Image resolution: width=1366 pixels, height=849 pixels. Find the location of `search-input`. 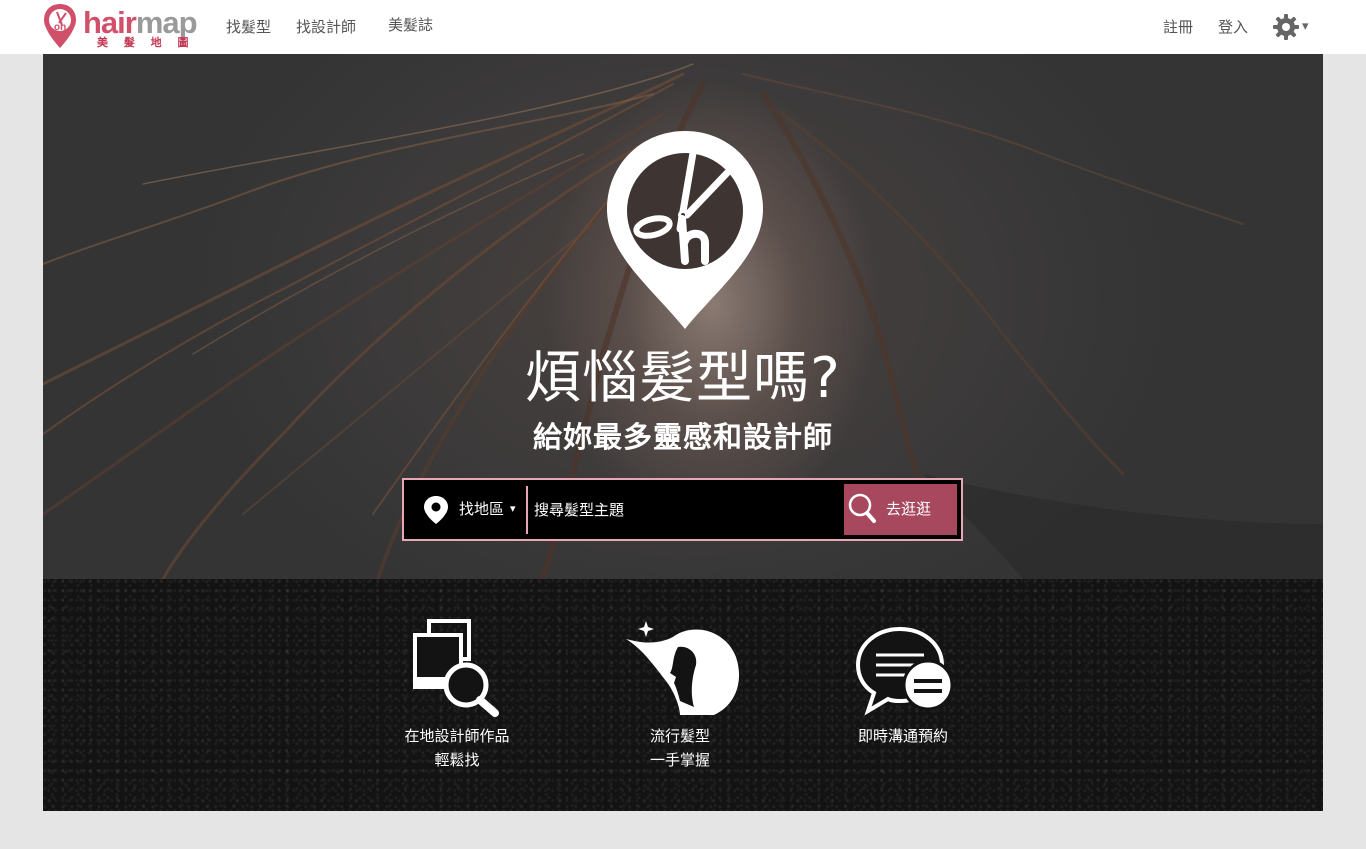

search-input is located at coordinates (684, 510).